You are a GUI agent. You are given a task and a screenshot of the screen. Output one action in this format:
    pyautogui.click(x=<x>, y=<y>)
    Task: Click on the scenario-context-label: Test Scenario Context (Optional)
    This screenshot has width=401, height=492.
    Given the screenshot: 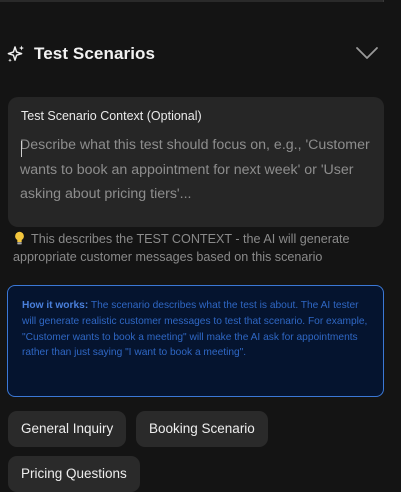 What is the action you would take?
    pyautogui.click(x=111, y=116)
    